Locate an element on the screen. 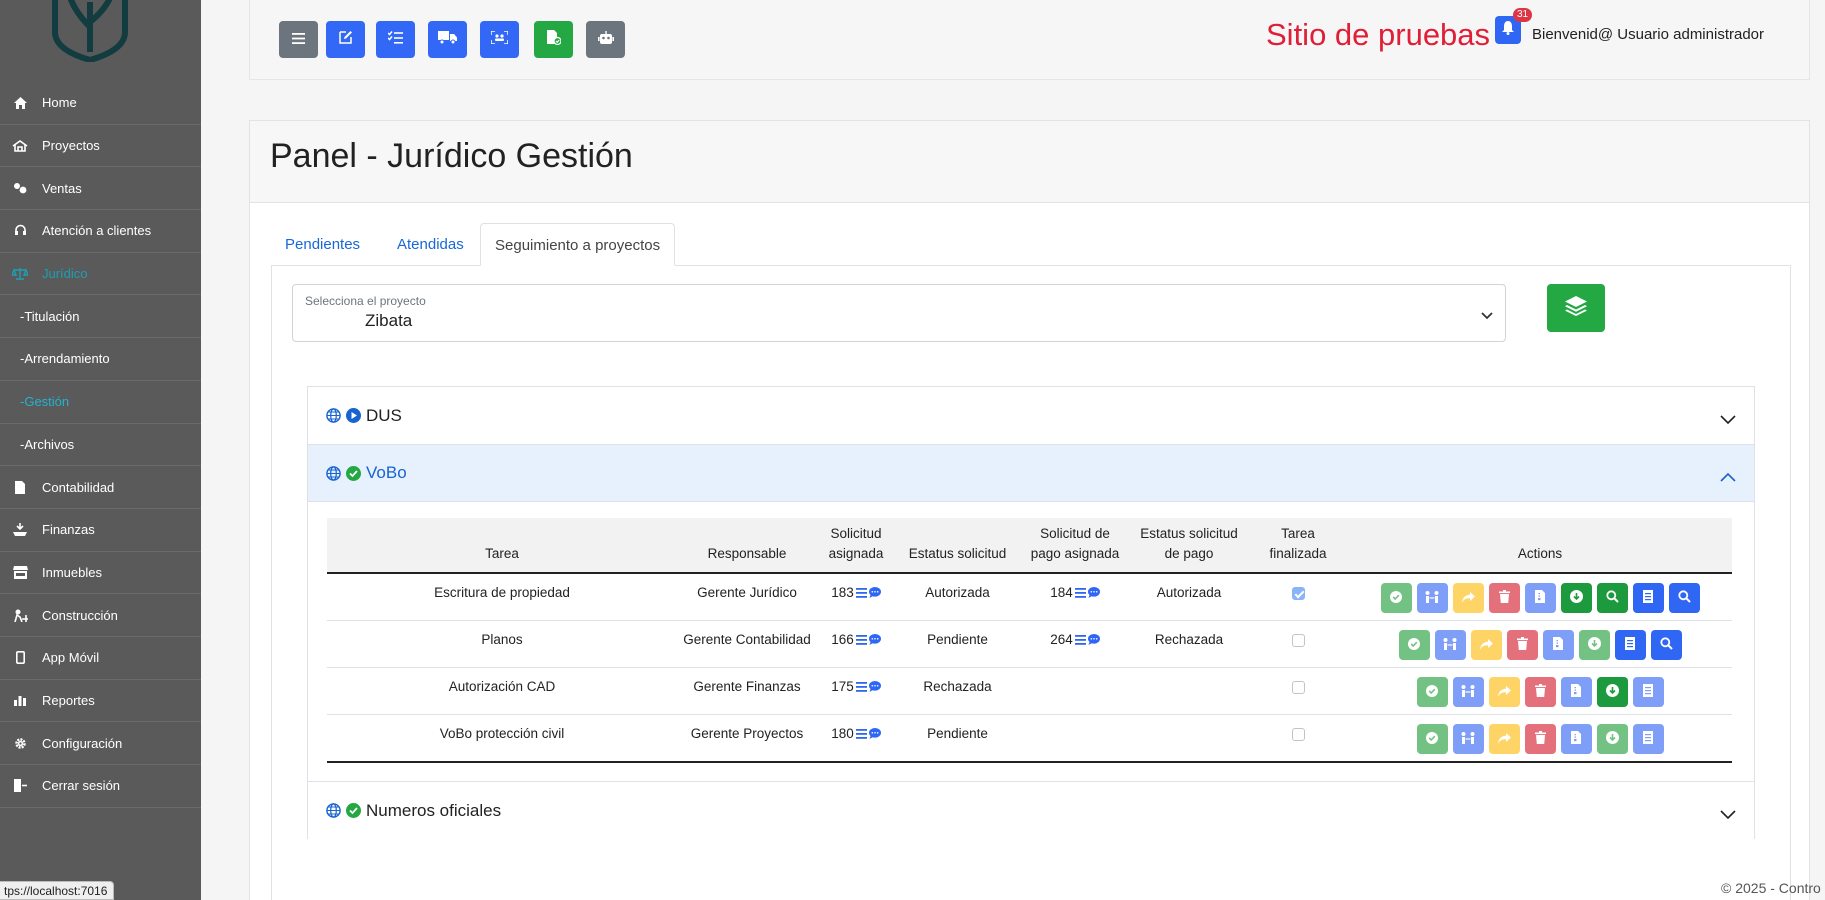 Image resolution: width=1825 pixels, height=900 pixels. share-icon is located at coordinates (1486, 645).